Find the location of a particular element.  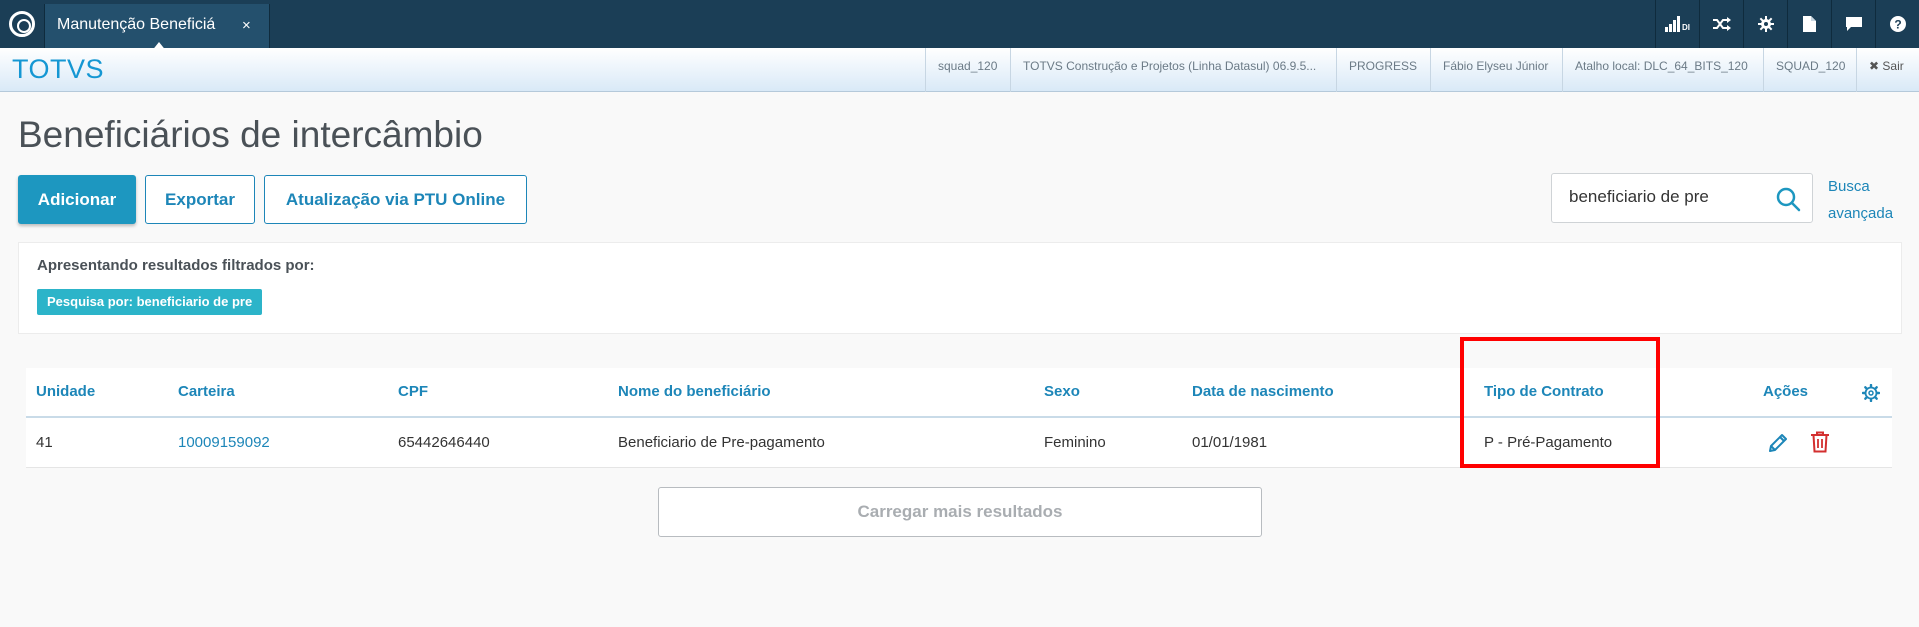

chat-icon is located at coordinates (1853, 24).